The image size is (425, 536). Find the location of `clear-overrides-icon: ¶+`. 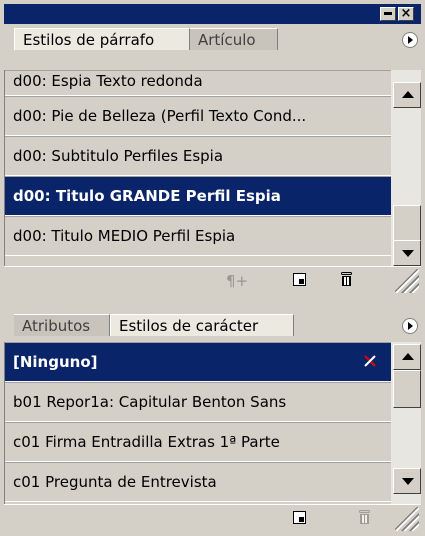

clear-overrides-icon: ¶+ is located at coordinates (237, 281).